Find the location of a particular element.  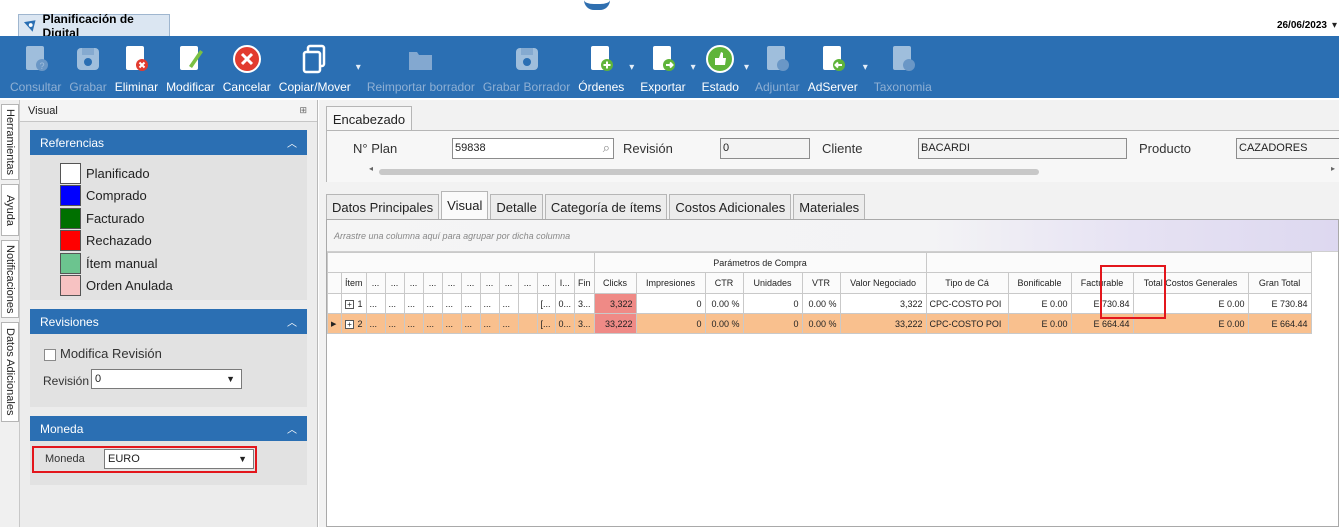

tab-detalle: Detalle is located at coordinates (516, 206).